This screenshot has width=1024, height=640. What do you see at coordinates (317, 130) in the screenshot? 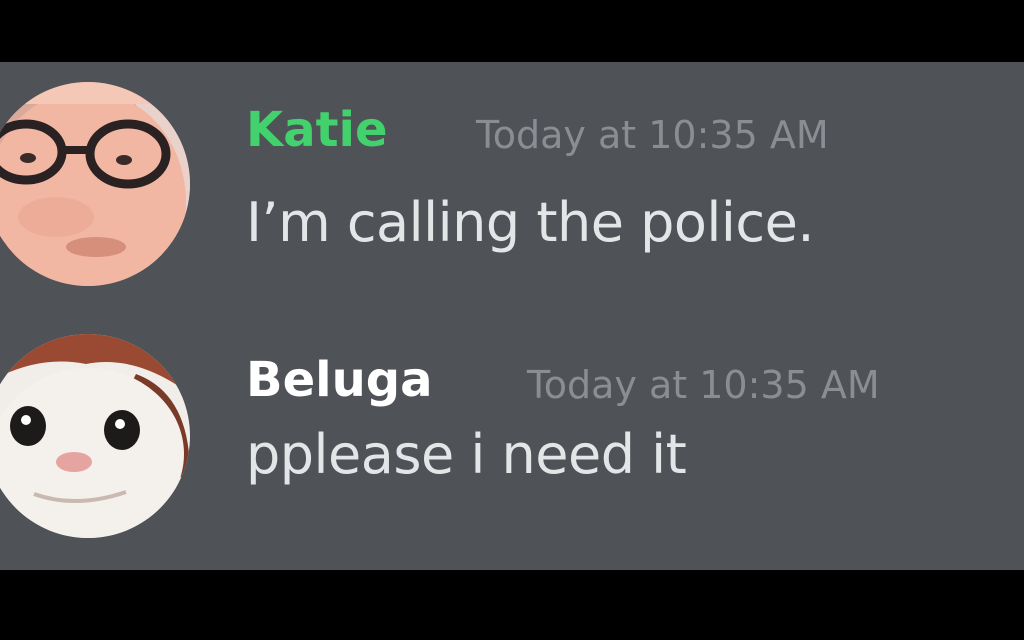
I see `message-author: Katie` at bounding box center [317, 130].